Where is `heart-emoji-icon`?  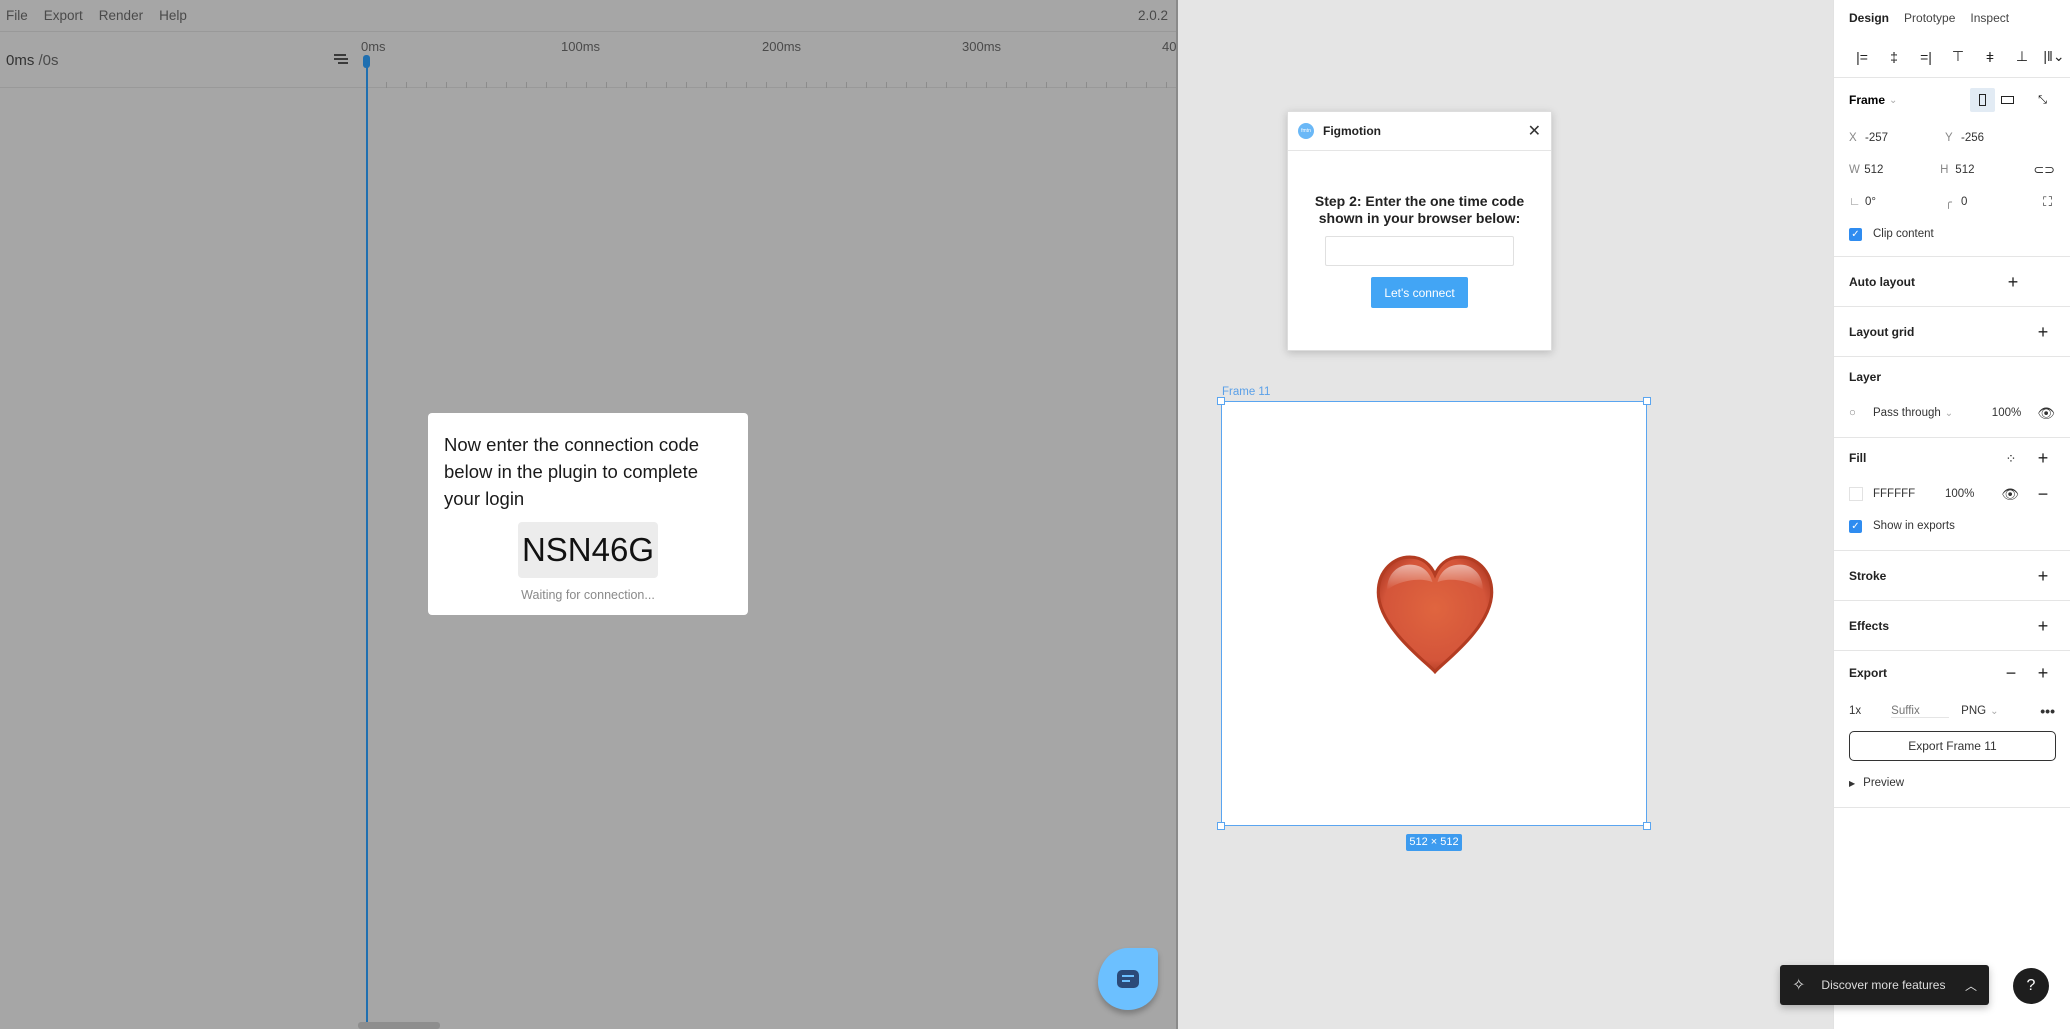
heart-emoji-icon is located at coordinates (1435, 615).